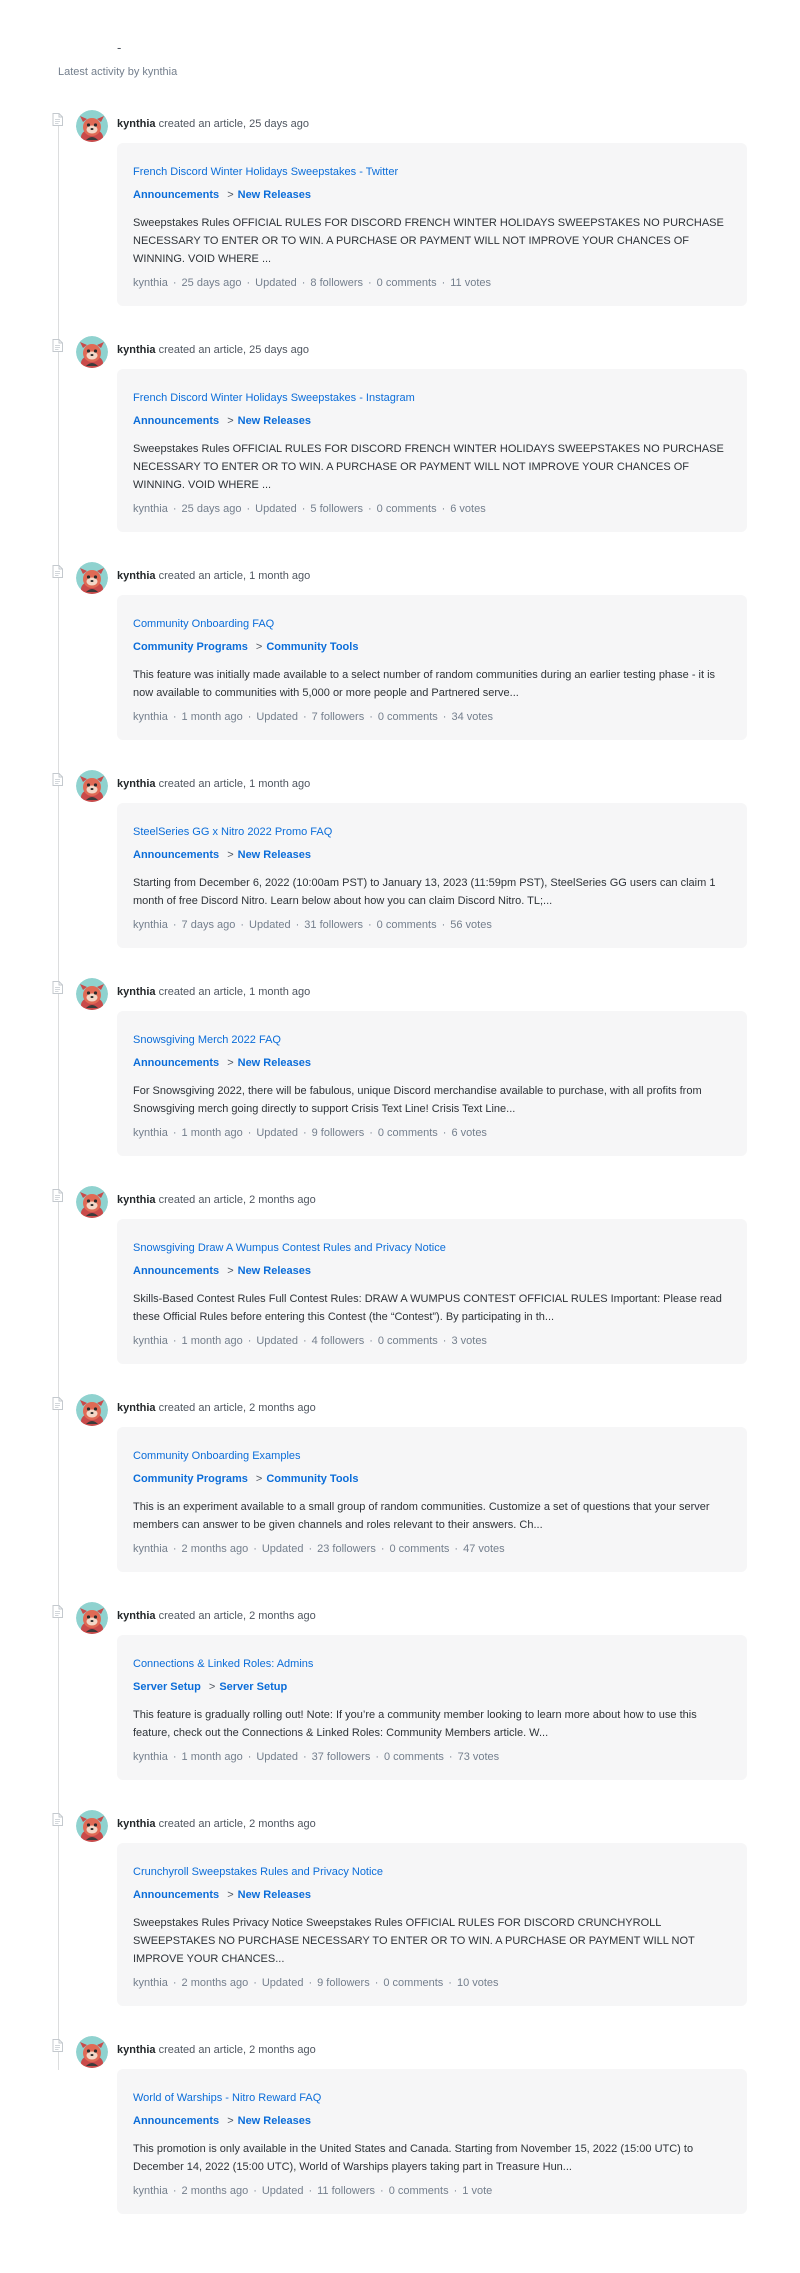 Image resolution: width=800 pixels, height=2273 pixels. What do you see at coordinates (167, 1687) in the screenshot?
I see `breadcrumb-section-link: Server Setup` at bounding box center [167, 1687].